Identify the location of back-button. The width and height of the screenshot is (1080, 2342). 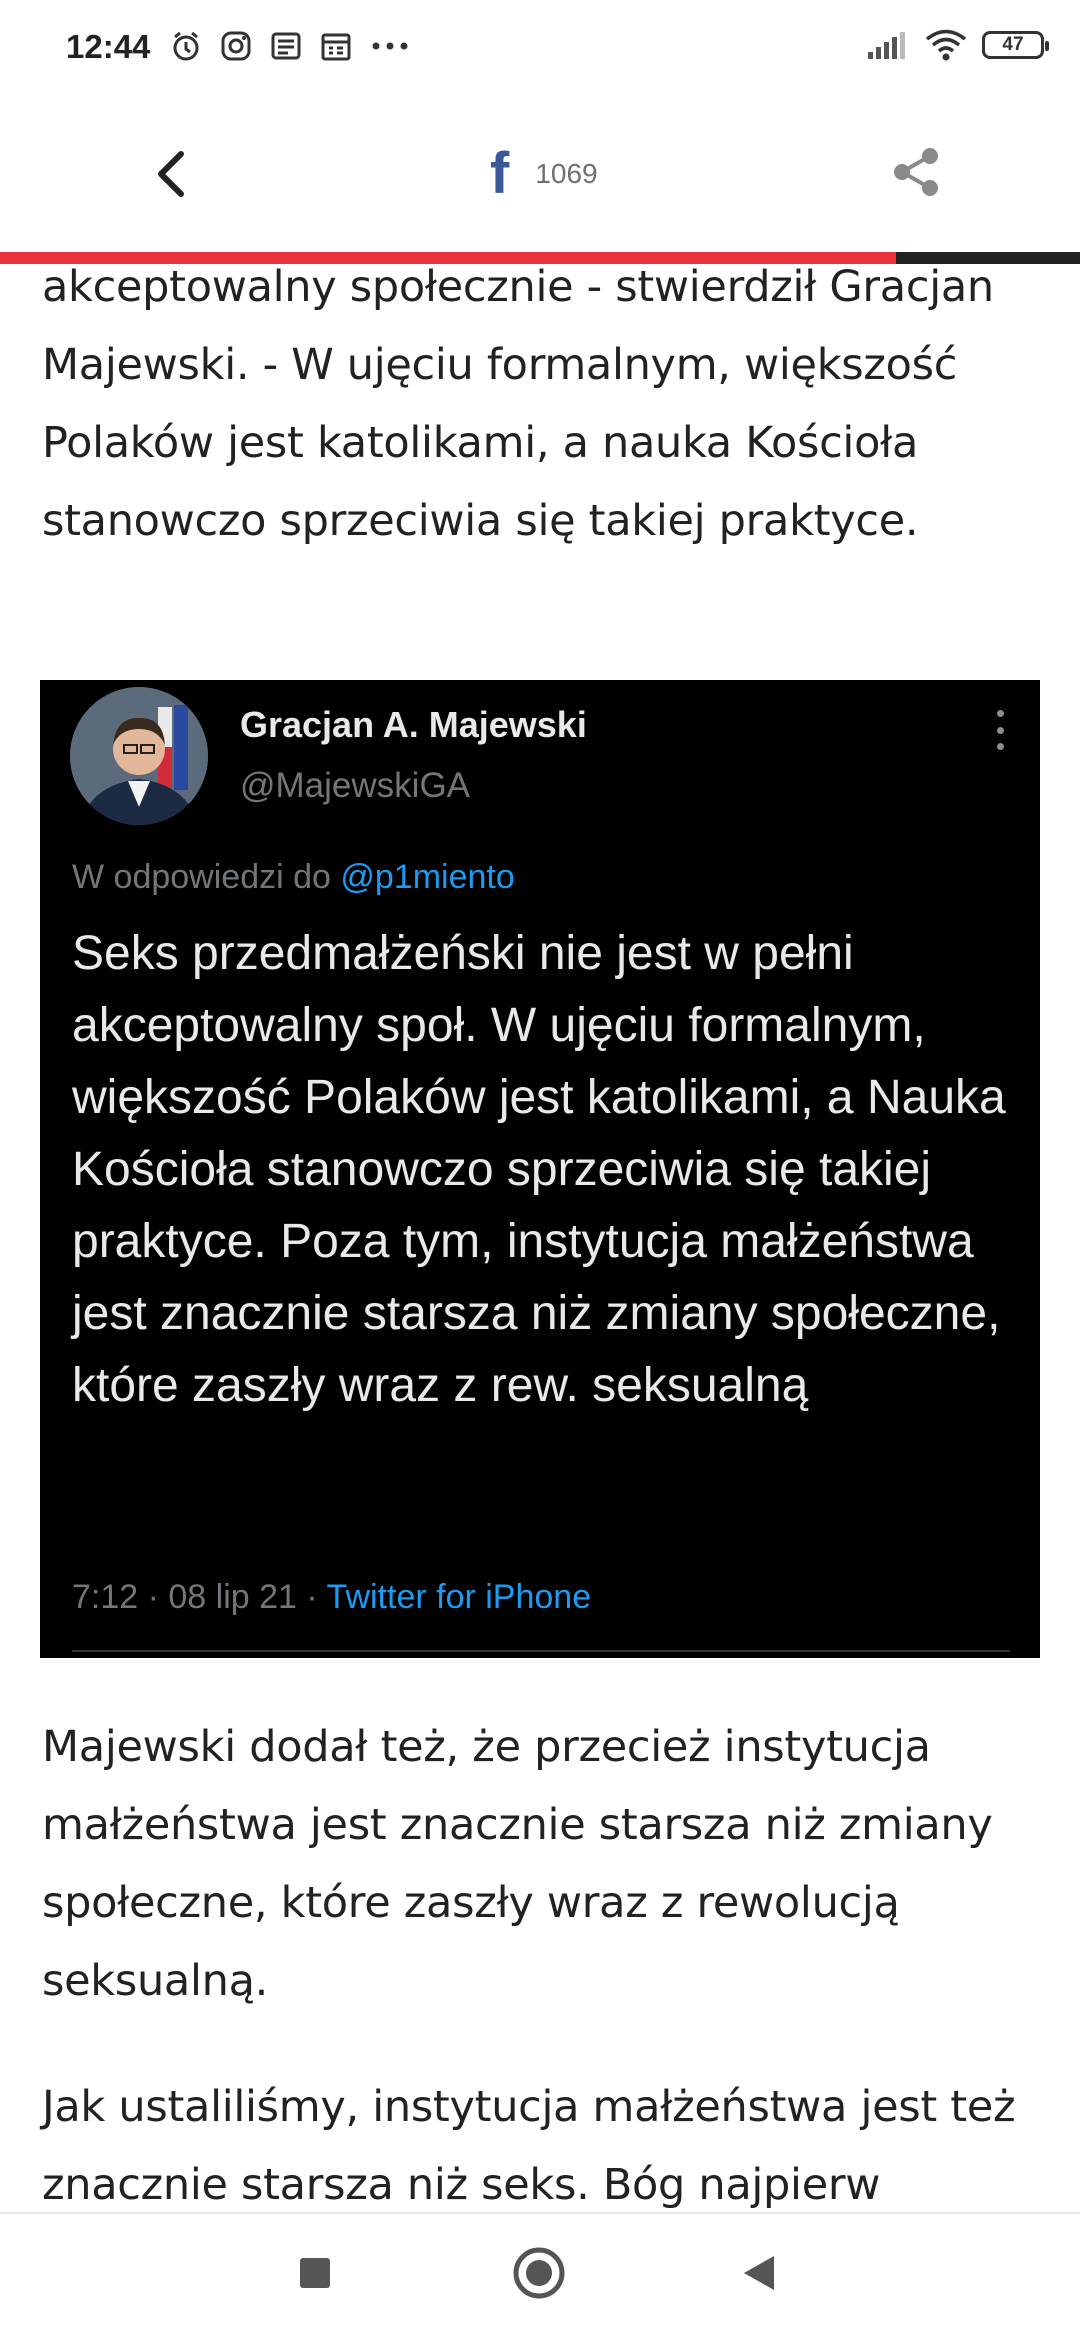
(170, 174).